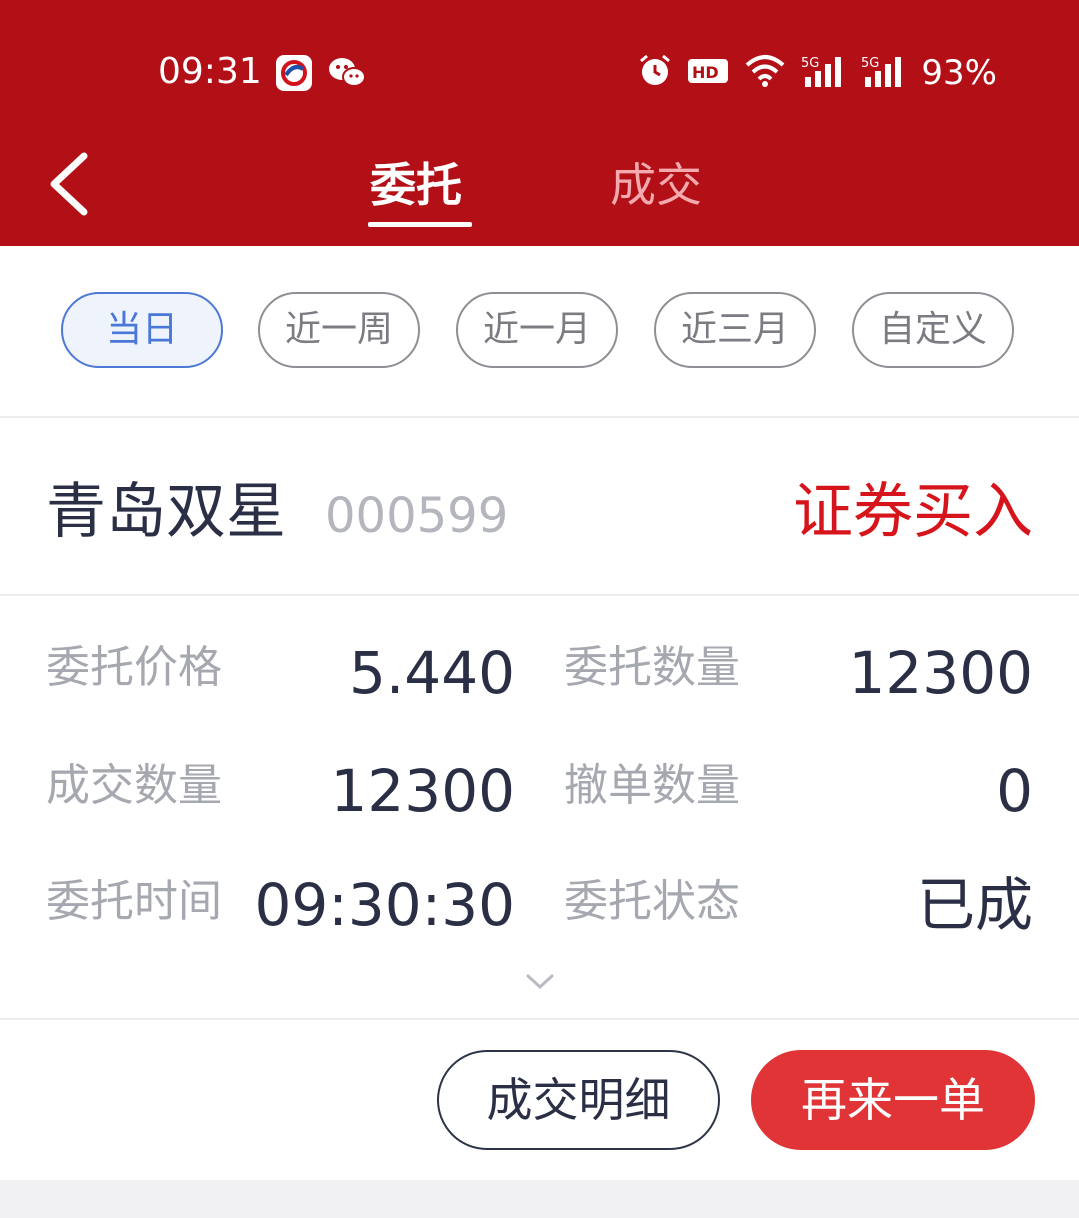  What do you see at coordinates (578, 1100) in the screenshot?
I see `deal-detail-button: 成交明细` at bounding box center [578, 1100].